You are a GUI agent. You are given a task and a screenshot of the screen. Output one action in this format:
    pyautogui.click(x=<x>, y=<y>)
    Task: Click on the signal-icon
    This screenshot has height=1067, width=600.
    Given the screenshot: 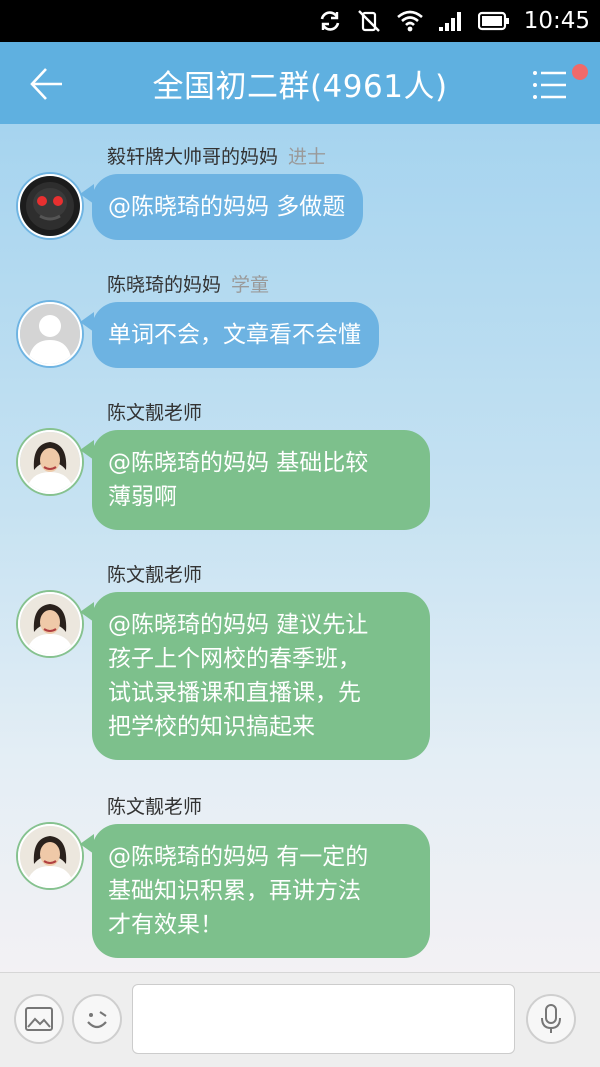 What is the action you would take?
    pyautogui.click(x=451, y=21)
    